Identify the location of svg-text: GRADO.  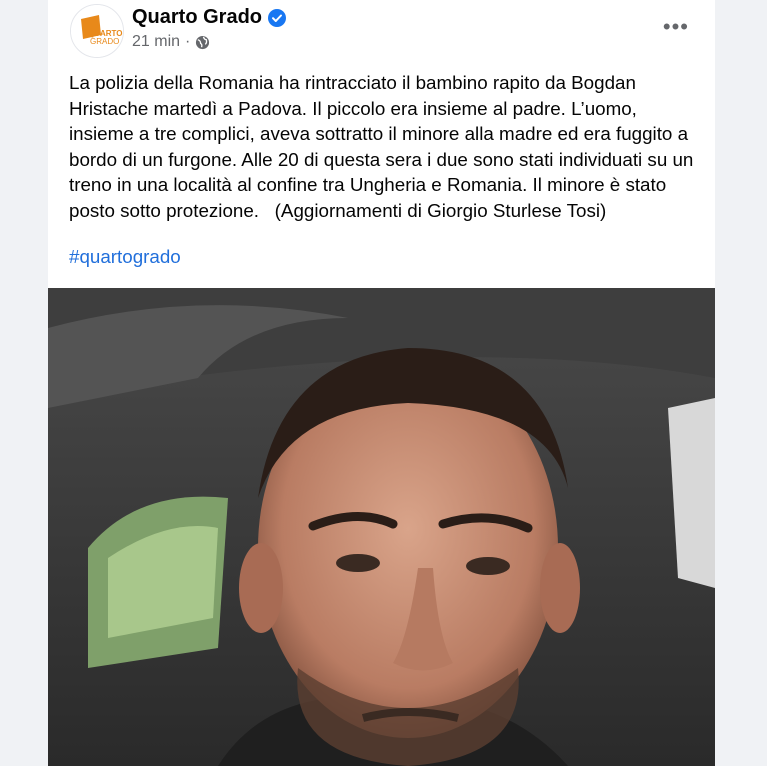
(104, 41).